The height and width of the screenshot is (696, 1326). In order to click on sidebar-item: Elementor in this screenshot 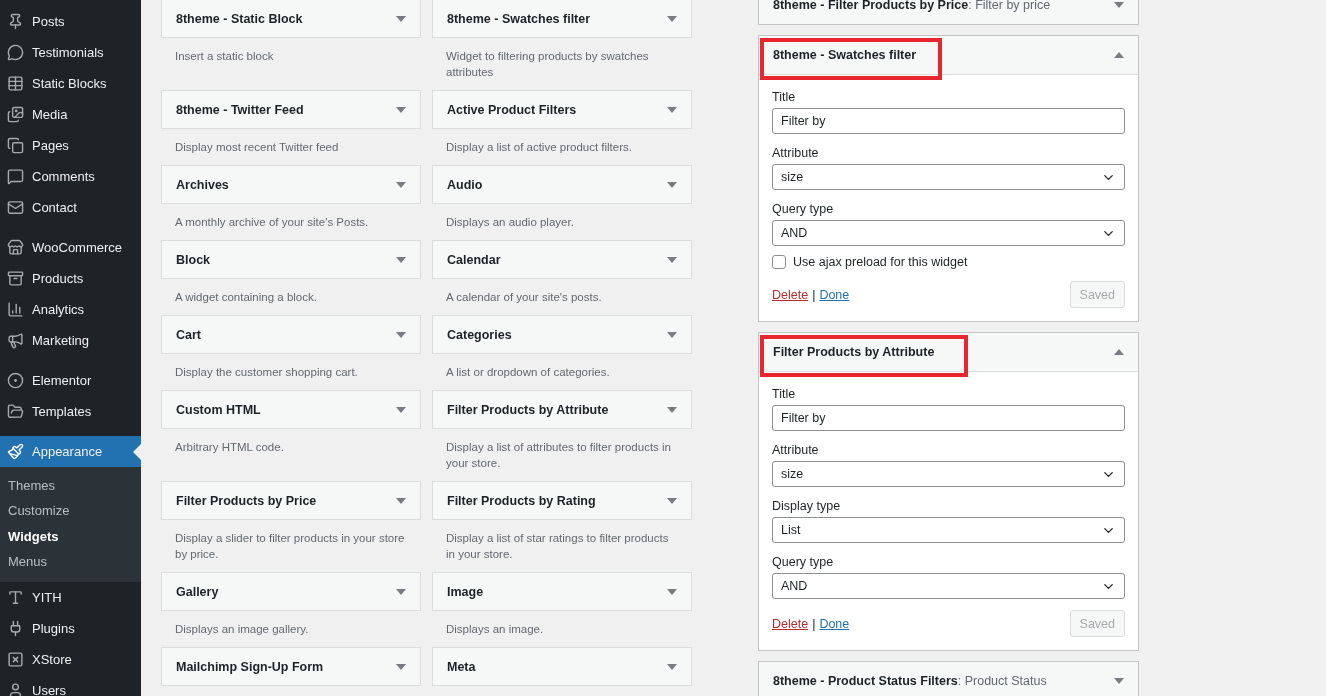, I will do `click(70, 380)`.